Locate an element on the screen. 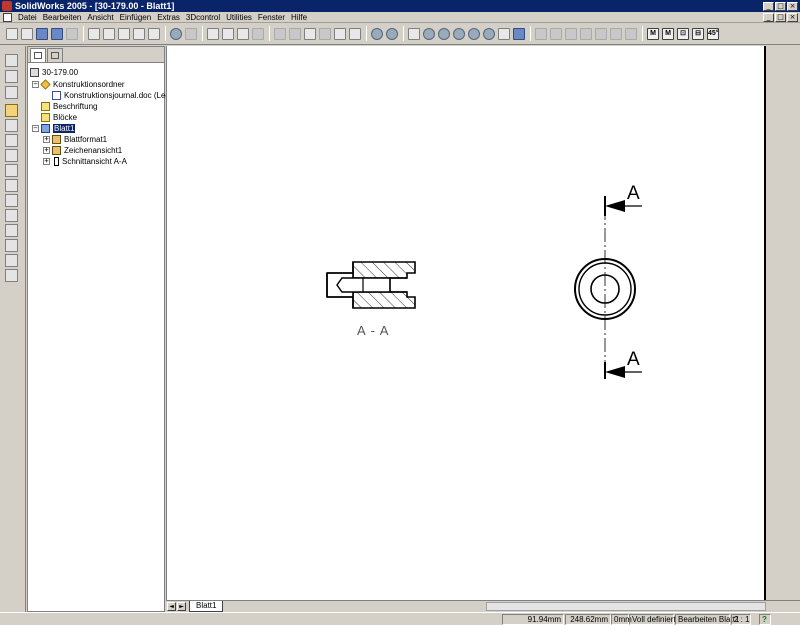 The width and height of the screenshot is (800, 625). sheet-tab-blatt1: Blatt1 is located at coordinates (206, 606).